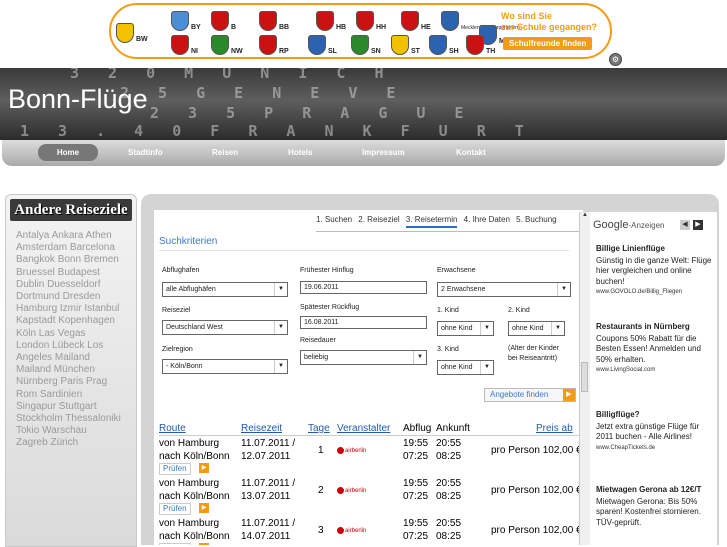  What do you see at coordinates (416, 21) in the screenshot?
I see `state-crest-6: HE` at bounding box center [416, 21].